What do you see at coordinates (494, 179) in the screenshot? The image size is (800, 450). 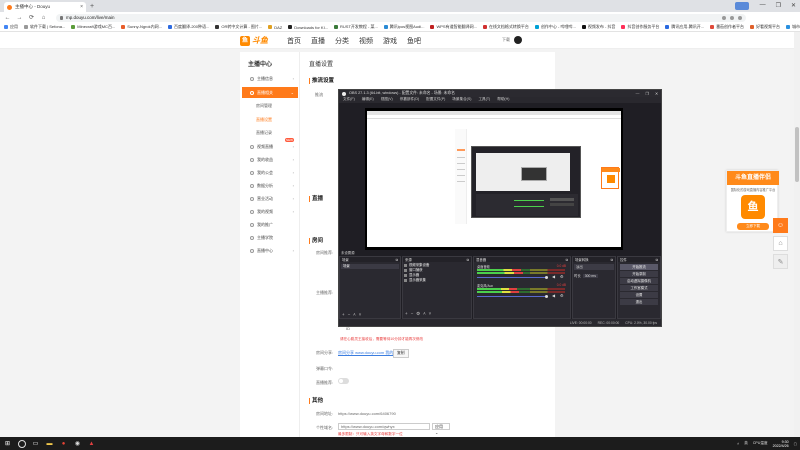 I see `obs-preview` at bounding box center [494, 179].